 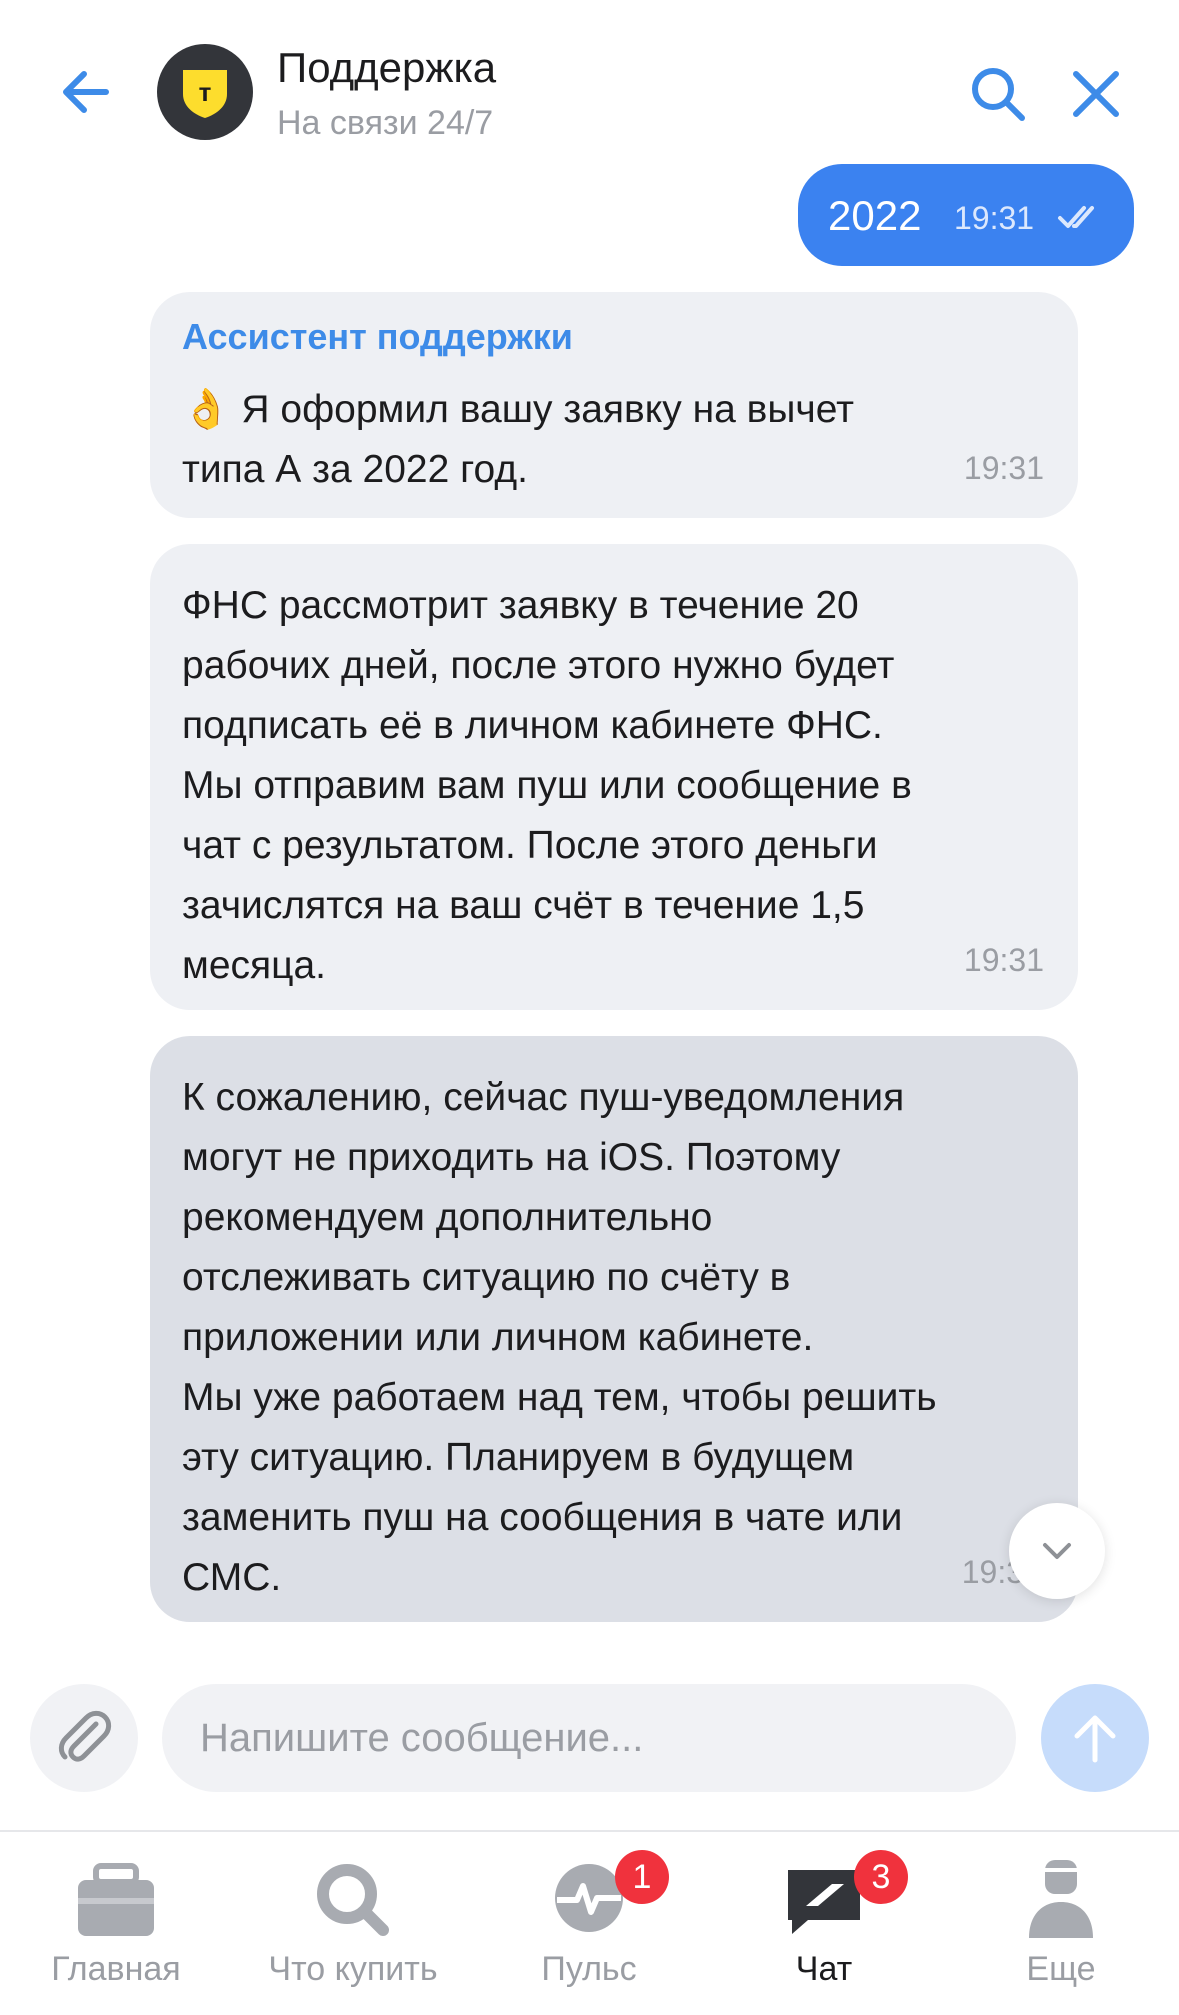 What do you see at coordinates (116, 1969) in the screenshot?
I see `tab-label: Главная` at bounding box center [116, 1969].